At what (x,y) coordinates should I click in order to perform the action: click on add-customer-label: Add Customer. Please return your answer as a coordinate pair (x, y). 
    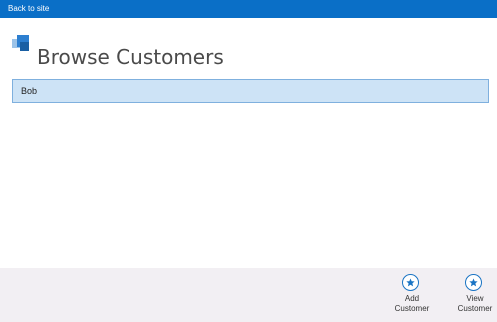
    Looking at the image, I should click on (412, 303).